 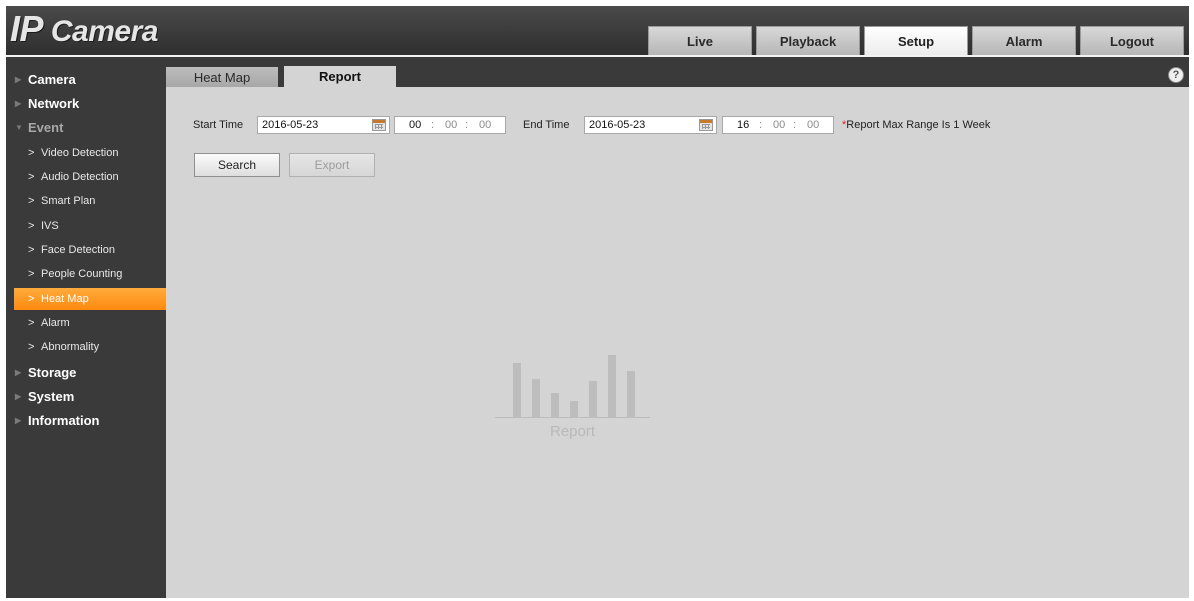 What do you see at coordinates (86, 128) in the screenshot?
I see `sidebar-item-event: ▼ Event` at bounding box center [86, 128].